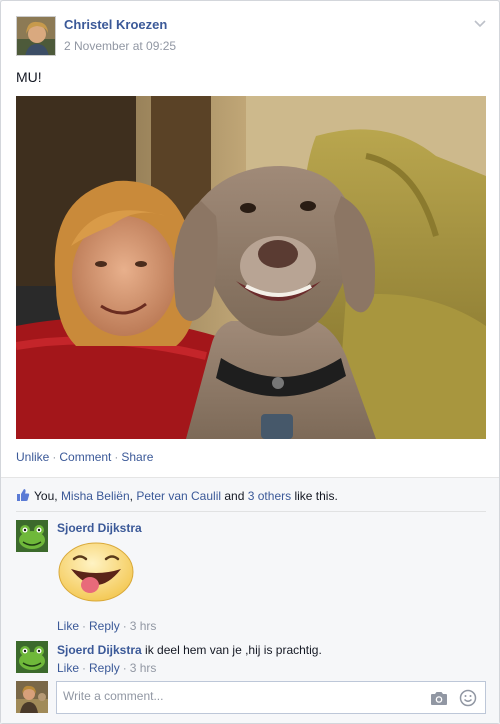  What do you see at coordinates (23, 495) in the screenshot?
I see `thumbs-up-icon` at bounding box center [23, 495].